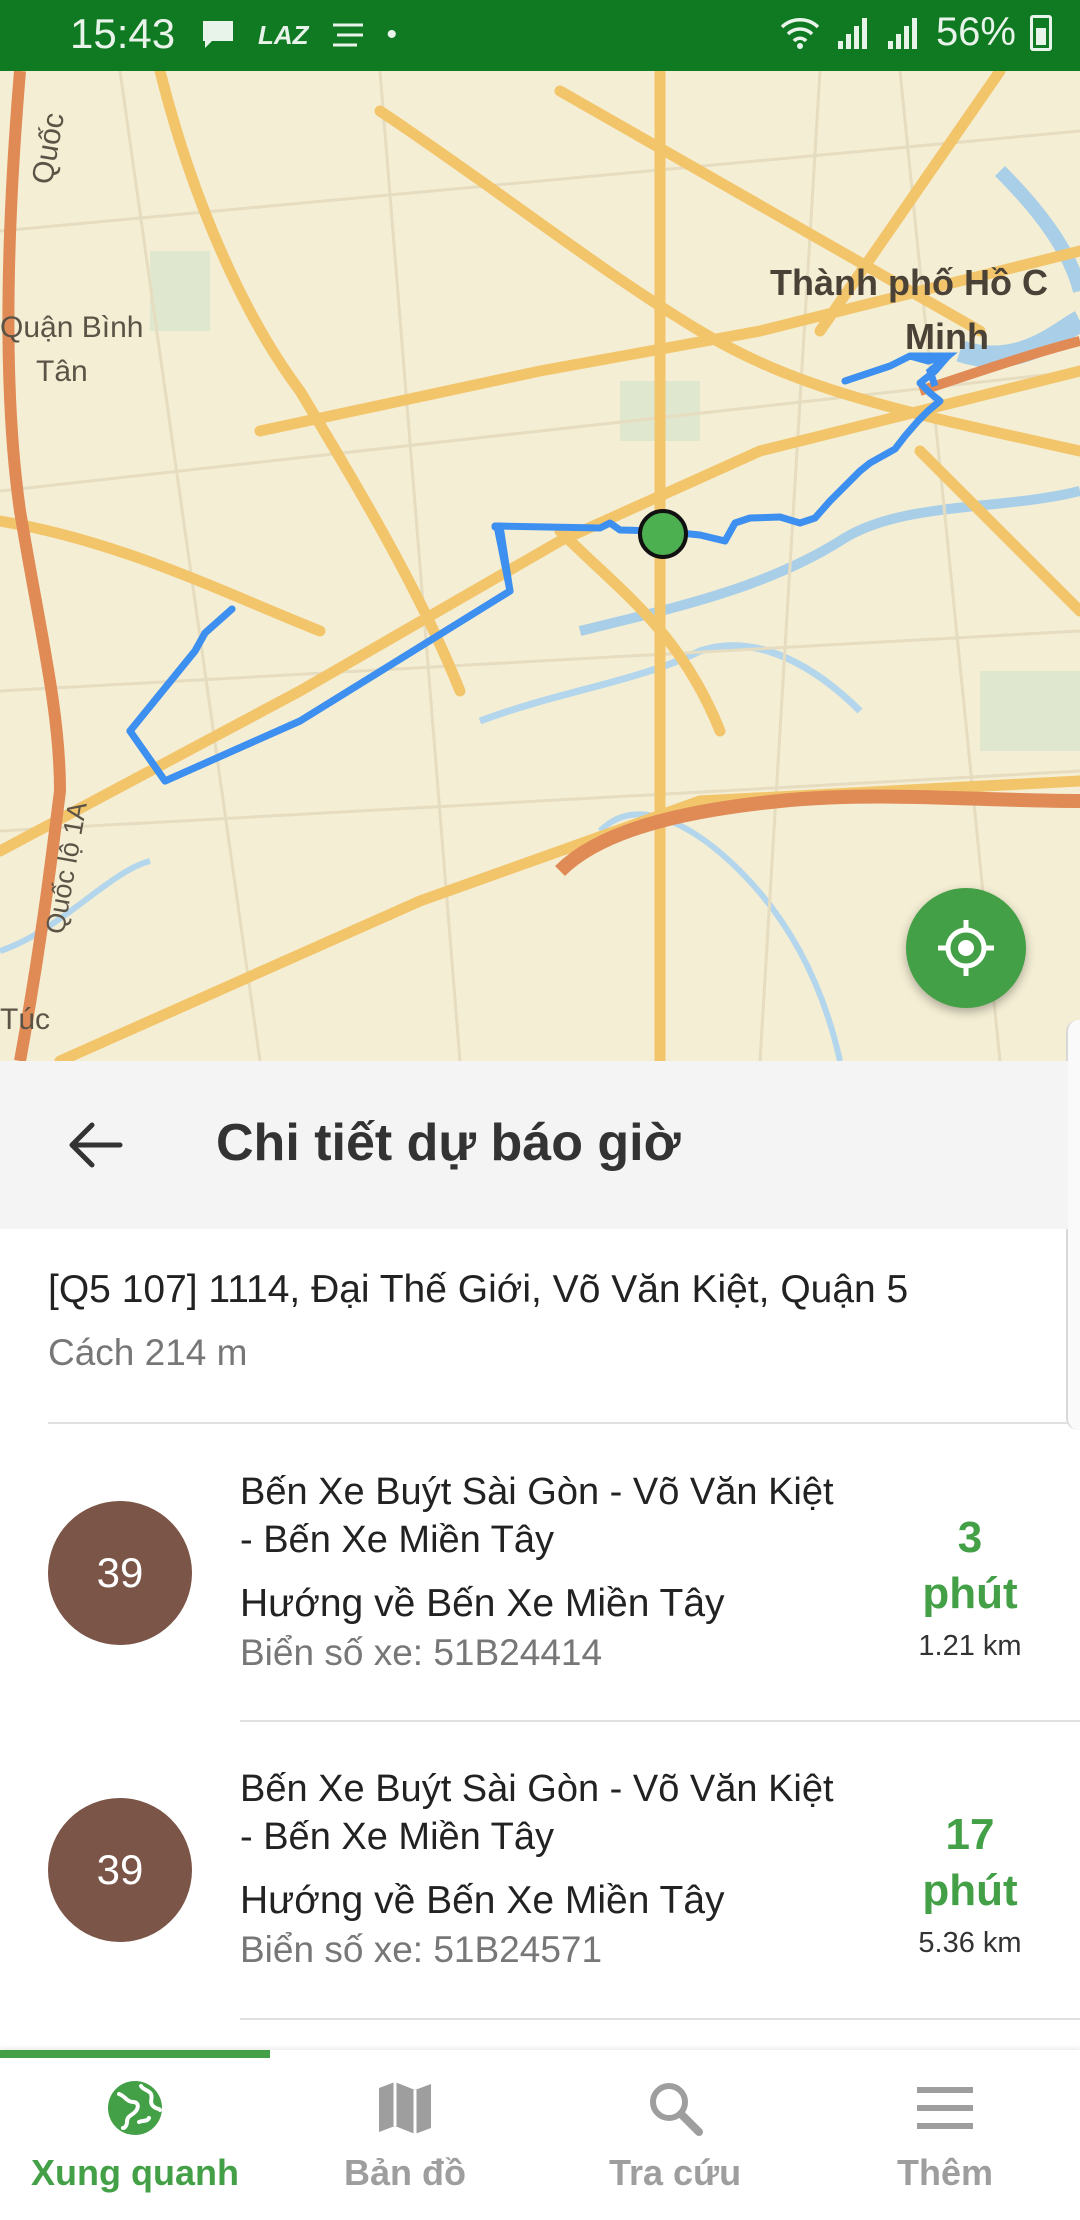 This screenshot has width=1080, height=2220. Describe the element at coordinates (421, 1949) in the screenshot. I see `plate-number: Biển số xe: 51B24571` at that location.